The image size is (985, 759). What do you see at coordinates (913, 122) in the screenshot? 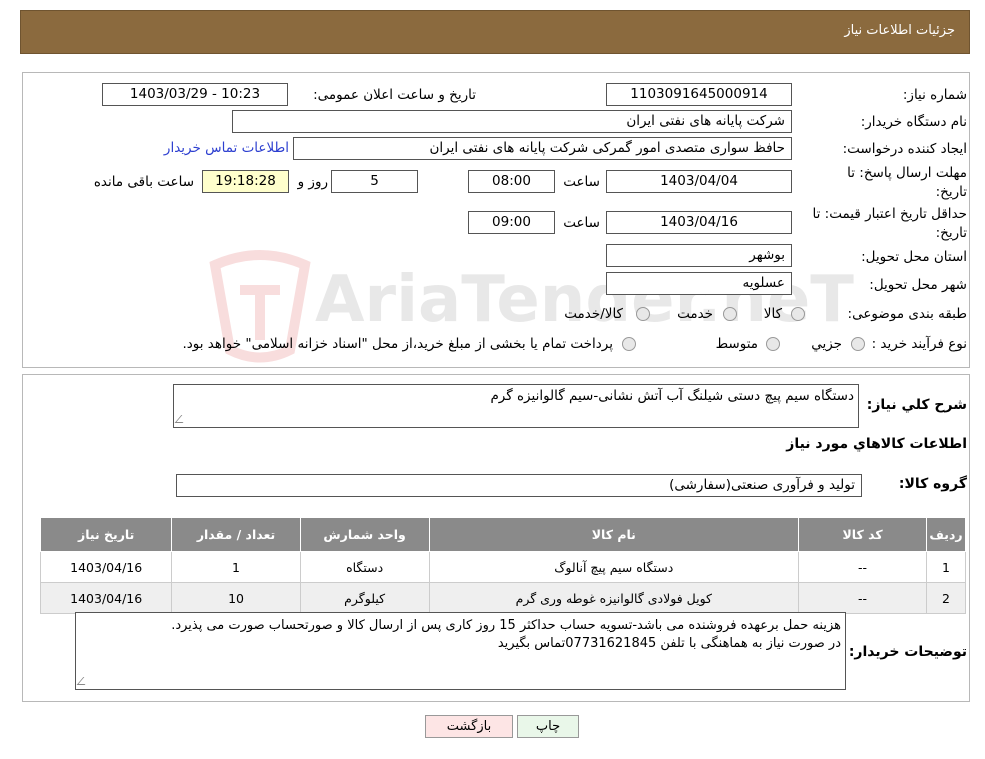
I see `buyer-org-label: نام دستگاه خریدار:` at bounding box center [913, 122].